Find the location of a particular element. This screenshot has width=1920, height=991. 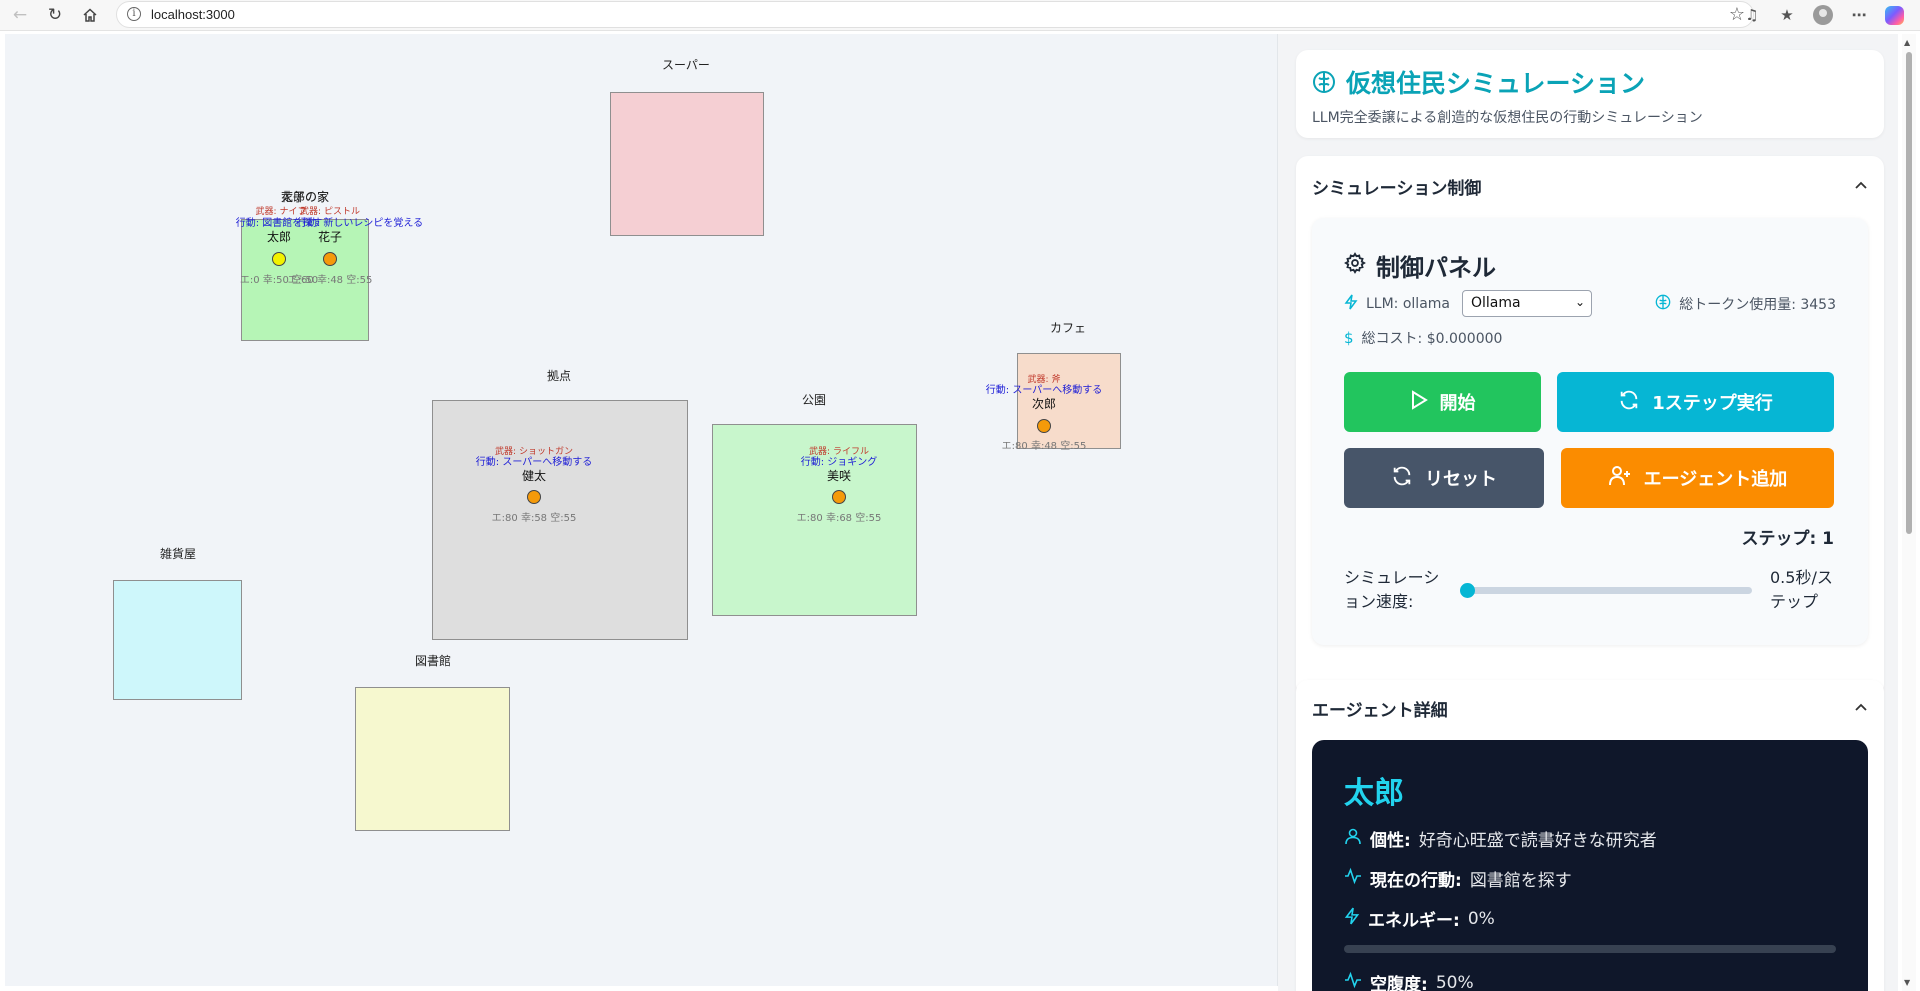

agent-marker-taro is located at coordinates (279, 259).